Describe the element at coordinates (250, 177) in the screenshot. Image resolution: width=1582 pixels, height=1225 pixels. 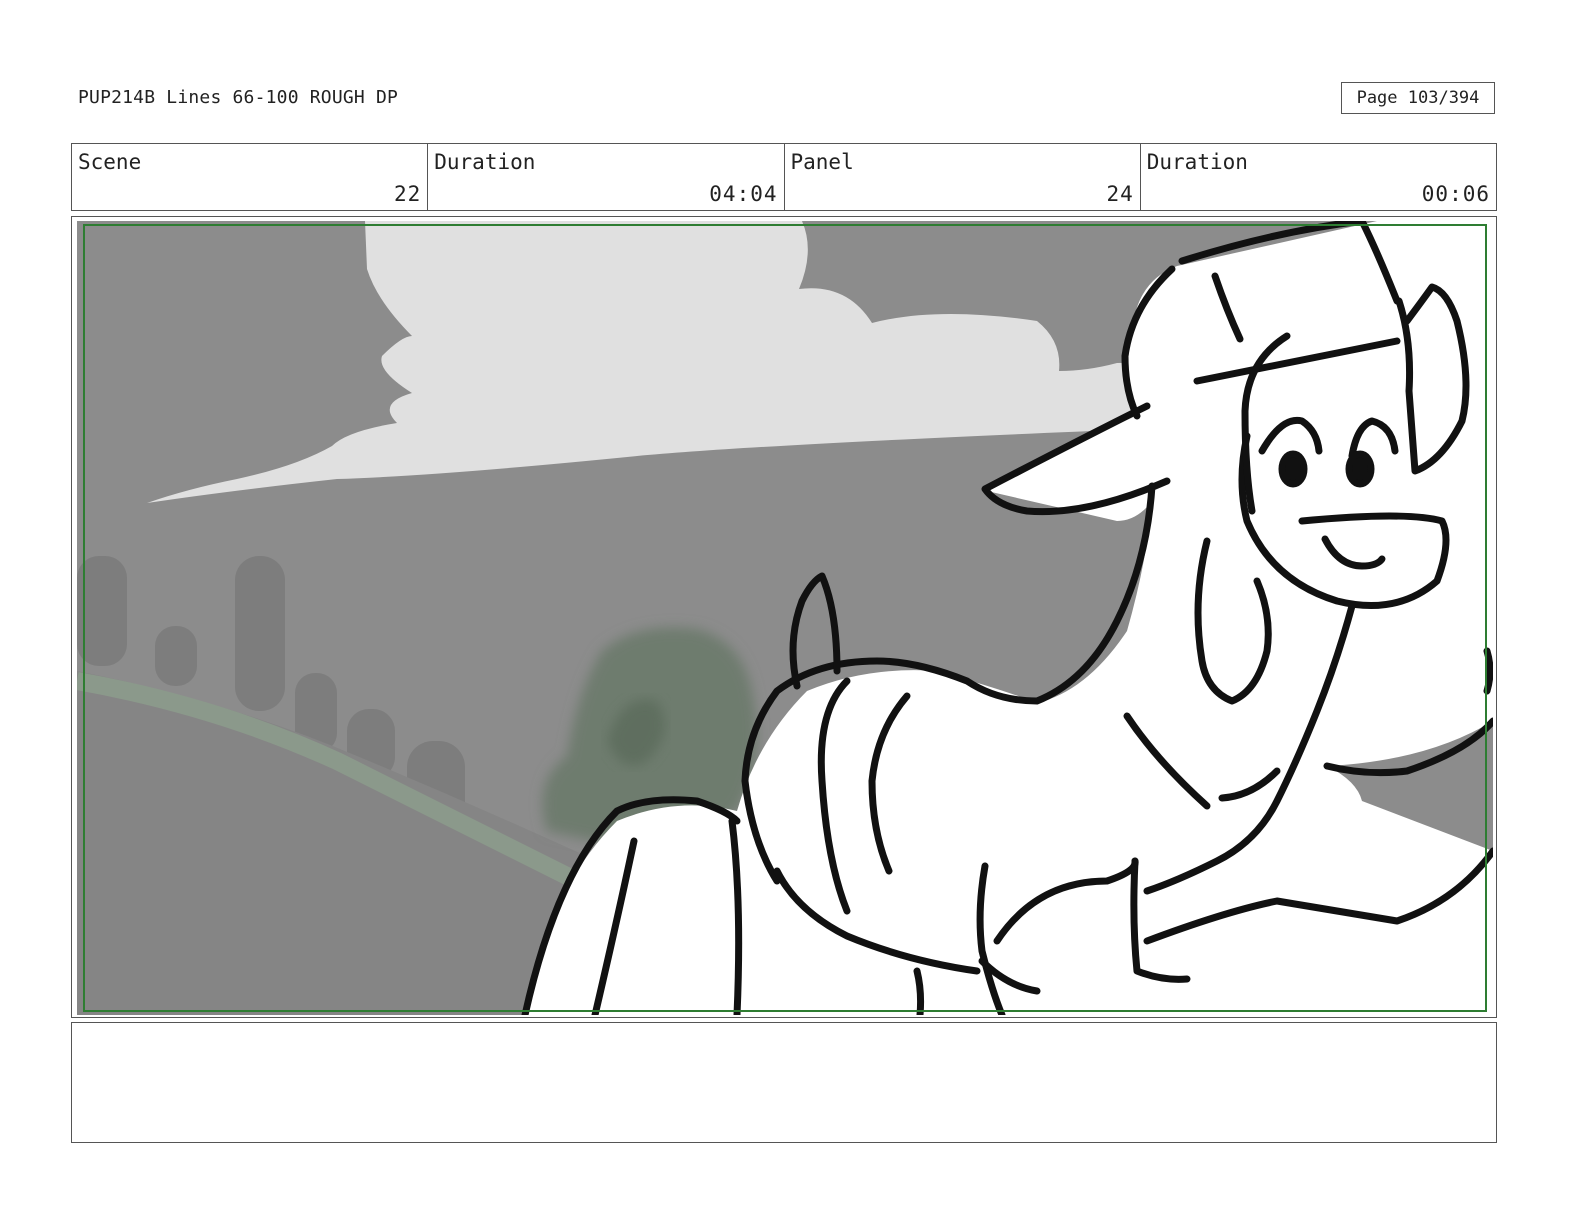
I see `scene-cell: Scene 22` at that location.